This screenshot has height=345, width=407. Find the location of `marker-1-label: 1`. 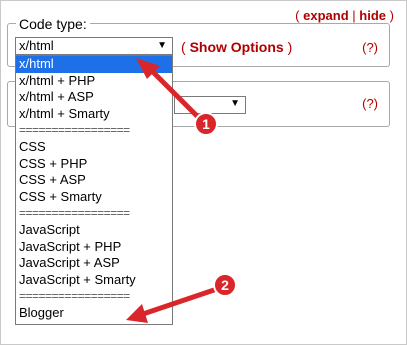

marker-1-label: 1 is located at coordinates (206, 124).